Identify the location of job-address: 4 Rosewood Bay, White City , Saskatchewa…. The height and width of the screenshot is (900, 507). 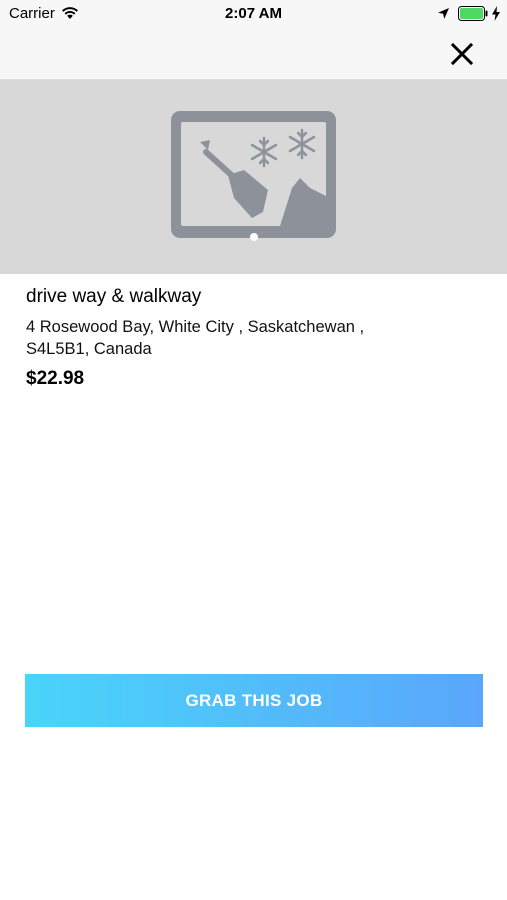
(256, 338).